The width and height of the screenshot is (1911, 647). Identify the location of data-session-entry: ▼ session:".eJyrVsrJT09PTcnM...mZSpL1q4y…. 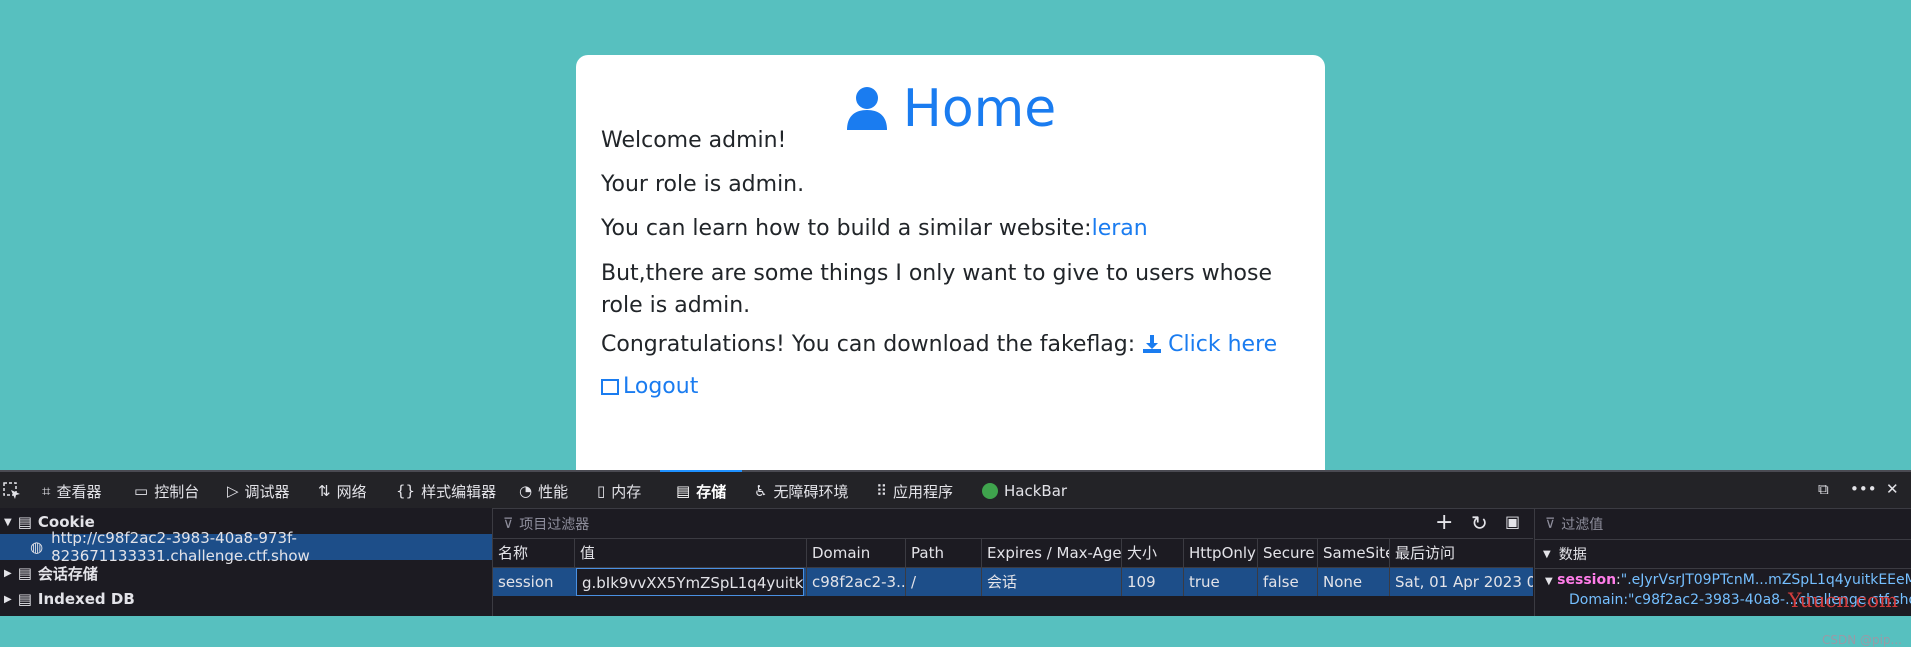
(1723, 580).